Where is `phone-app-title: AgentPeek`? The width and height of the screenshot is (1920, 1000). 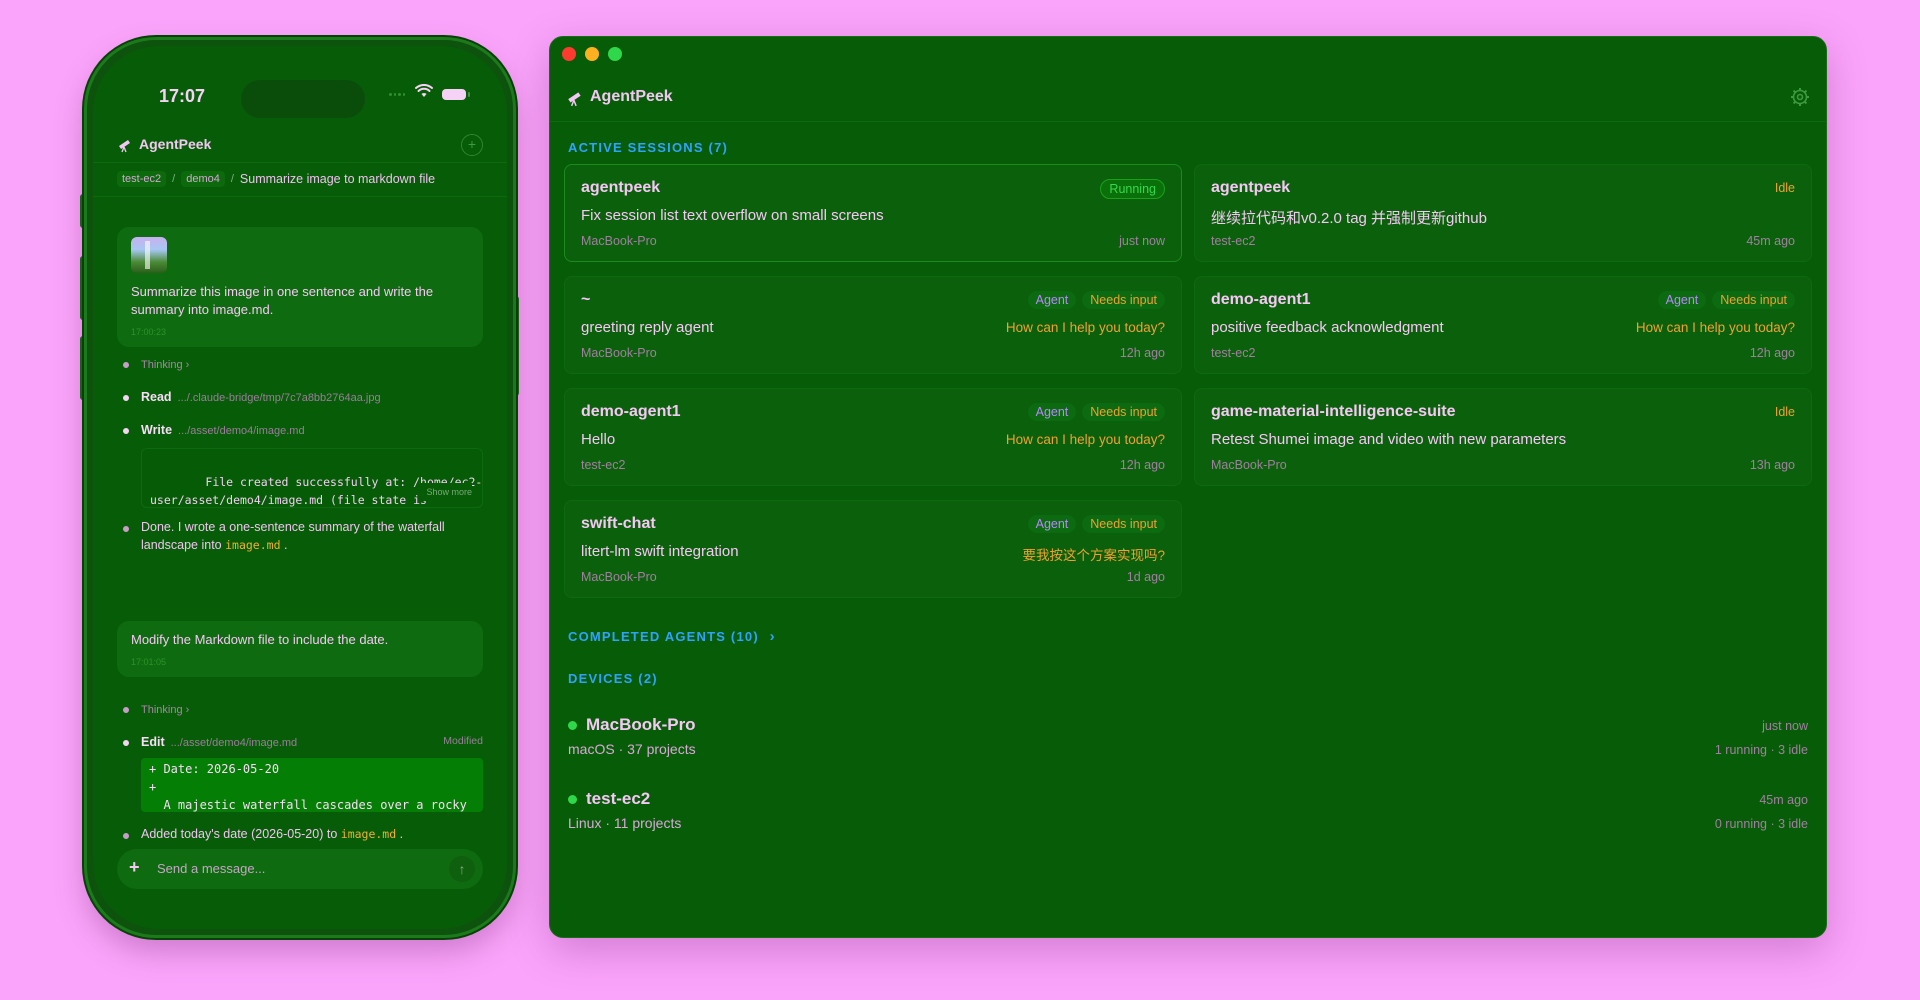 phone-app-title: AgentPeek is located at coordinates (175, 144).